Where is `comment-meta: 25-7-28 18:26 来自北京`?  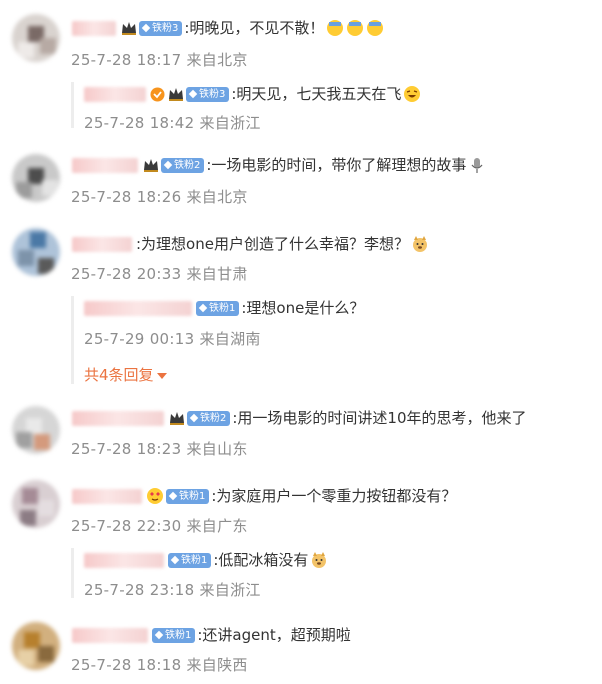 comment-meta: 25-7-28 18:26 来自北京 is located at coordinates (159, 197).